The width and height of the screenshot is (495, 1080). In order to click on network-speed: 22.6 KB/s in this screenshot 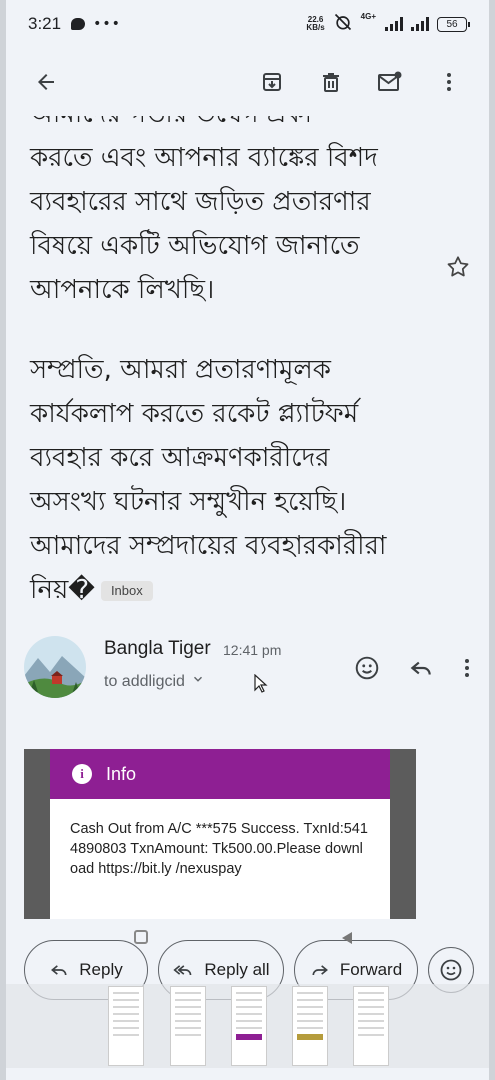, I will do `click(315, 23)`.